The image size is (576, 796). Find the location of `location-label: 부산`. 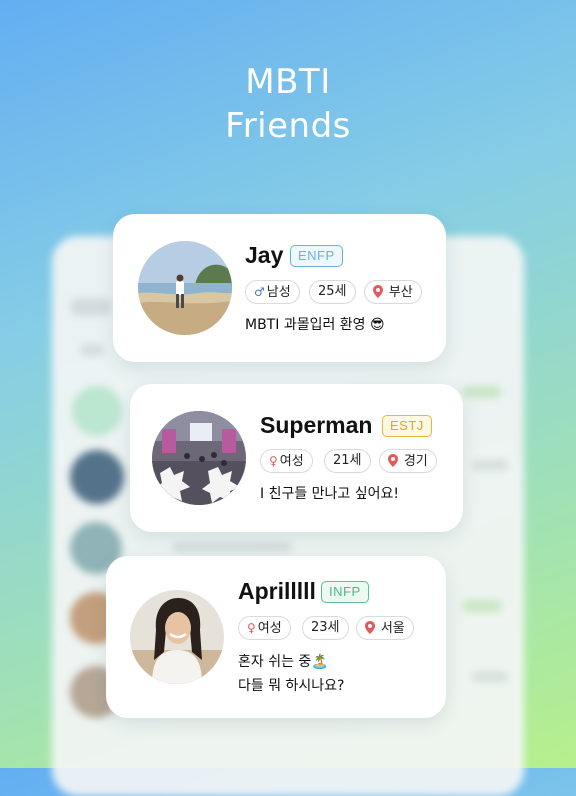

location-label: 부산 is located at coordinates (400, 292).